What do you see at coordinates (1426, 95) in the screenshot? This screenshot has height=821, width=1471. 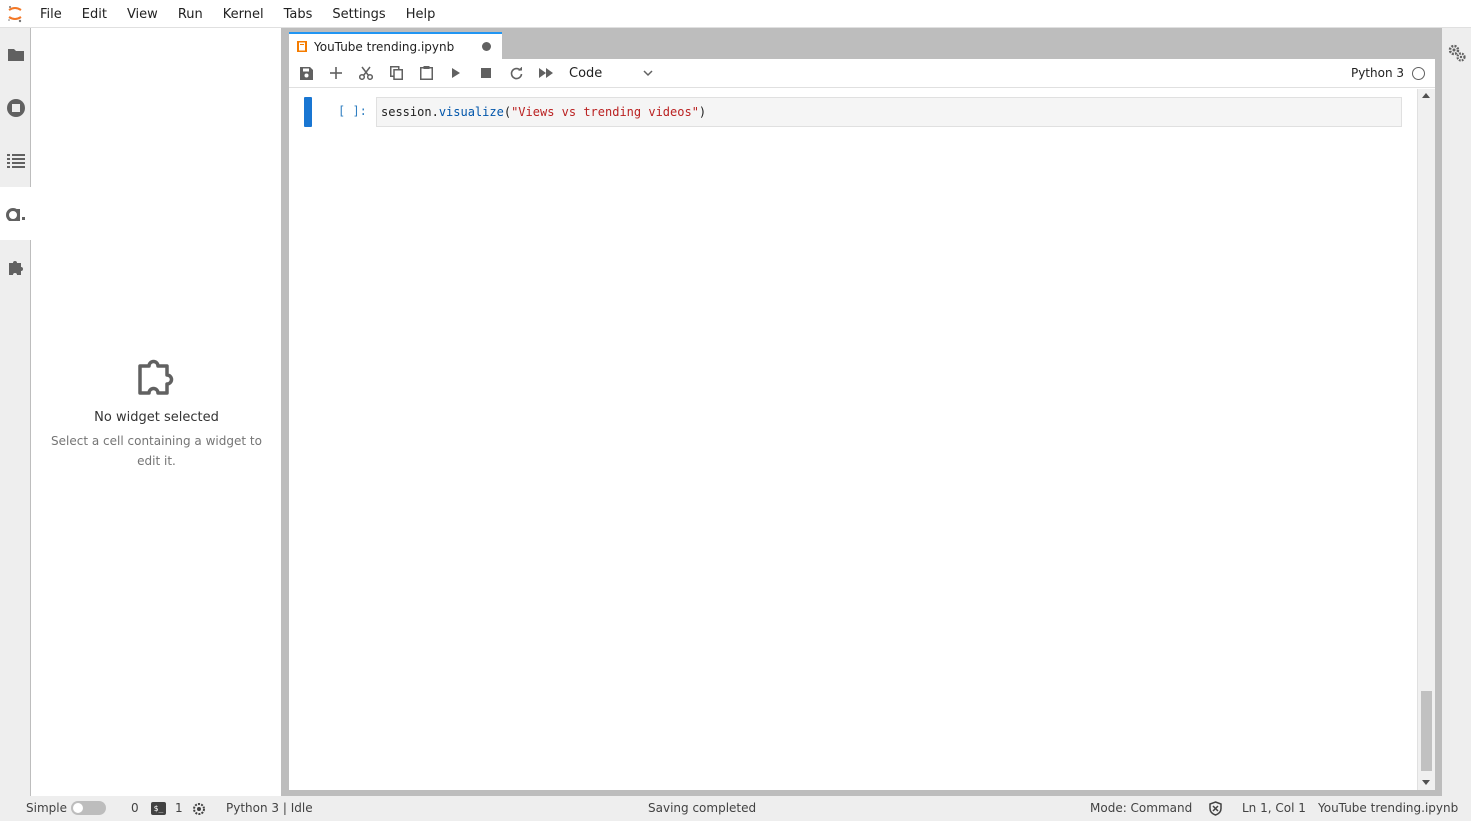 I see `scroll-up-arrow-icon` at bounding box center [1426, 95].